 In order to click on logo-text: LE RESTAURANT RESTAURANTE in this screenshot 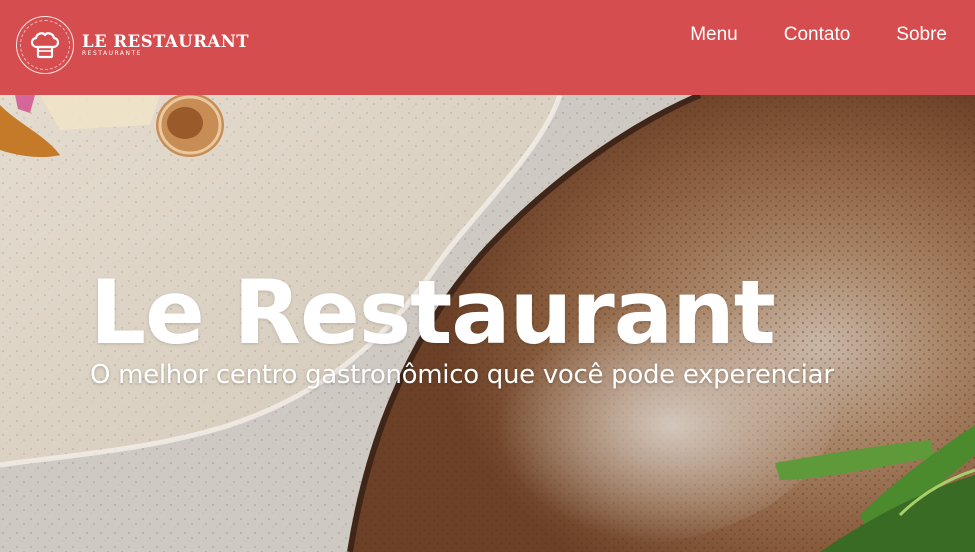, I will do `click(166, 45)`.